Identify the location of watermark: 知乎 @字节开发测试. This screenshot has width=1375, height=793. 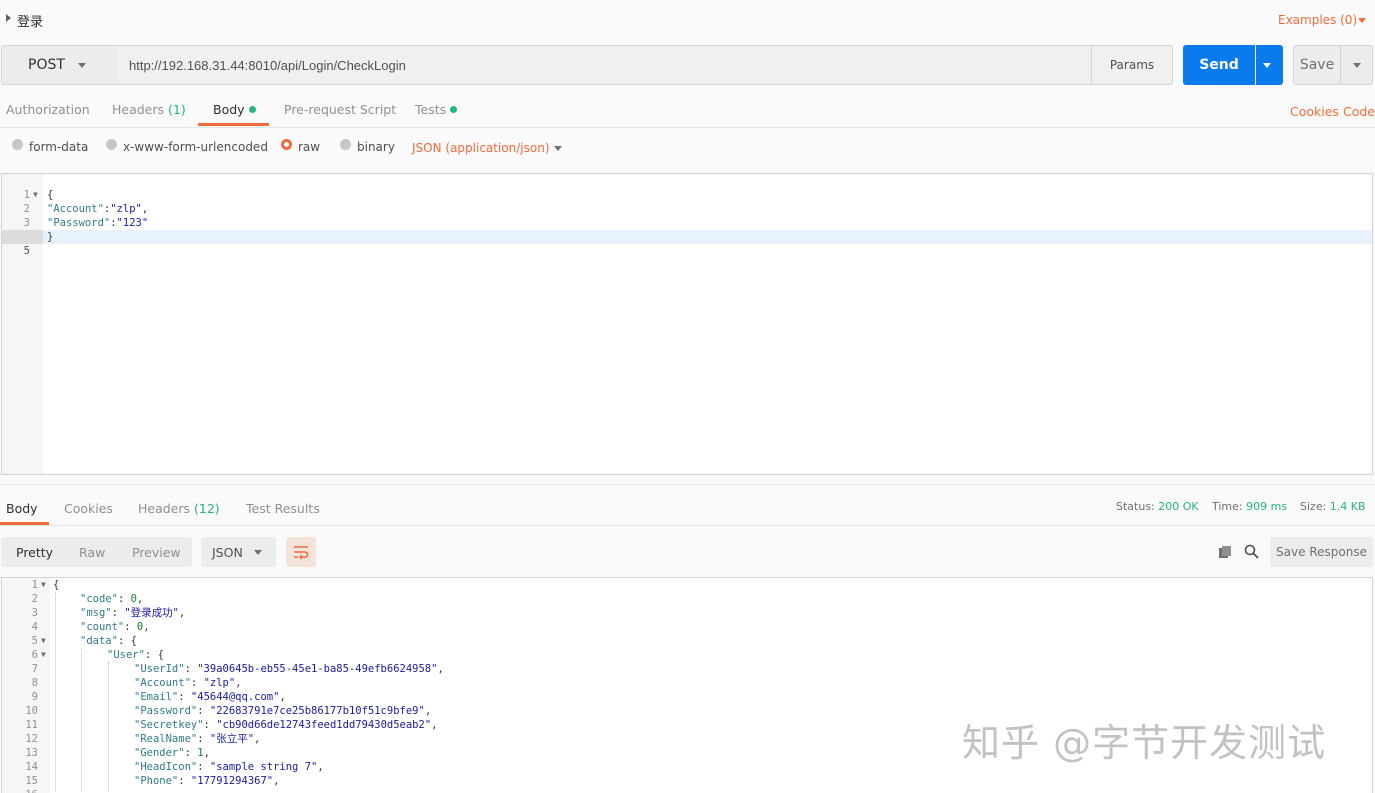
(1144, 743).